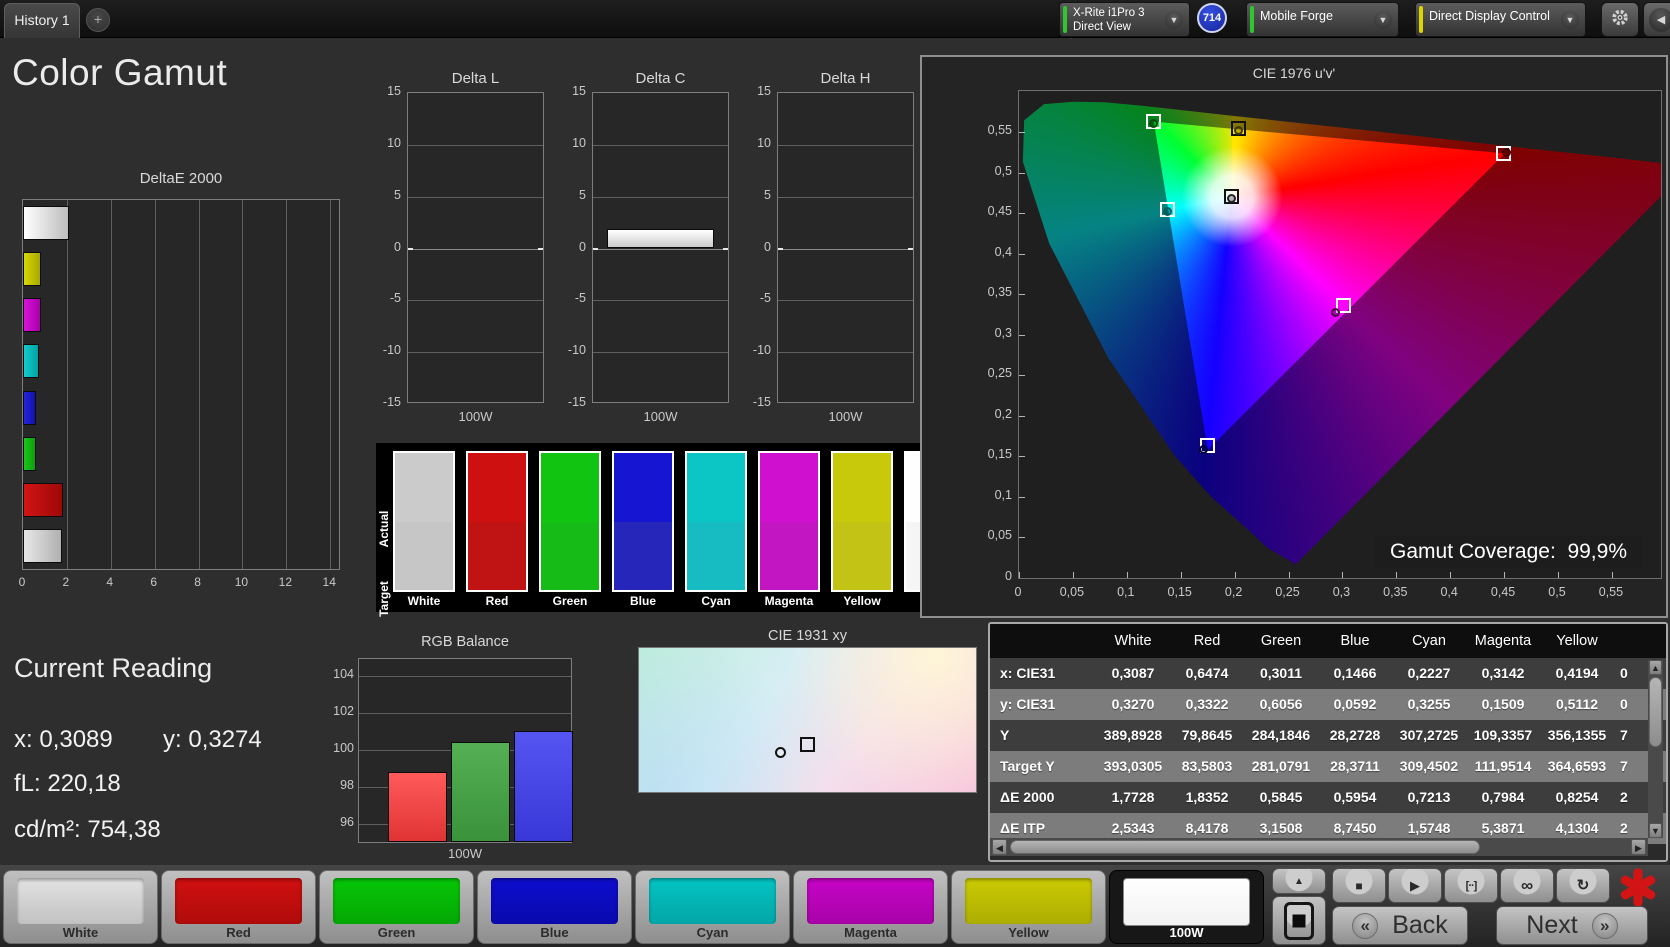 The width and height of the screenshot is (1670, 947). What do you see at coordinates (1572, 925) in the screenshot?
I see `next-button: Next »` at bounding box center [1572, 925].